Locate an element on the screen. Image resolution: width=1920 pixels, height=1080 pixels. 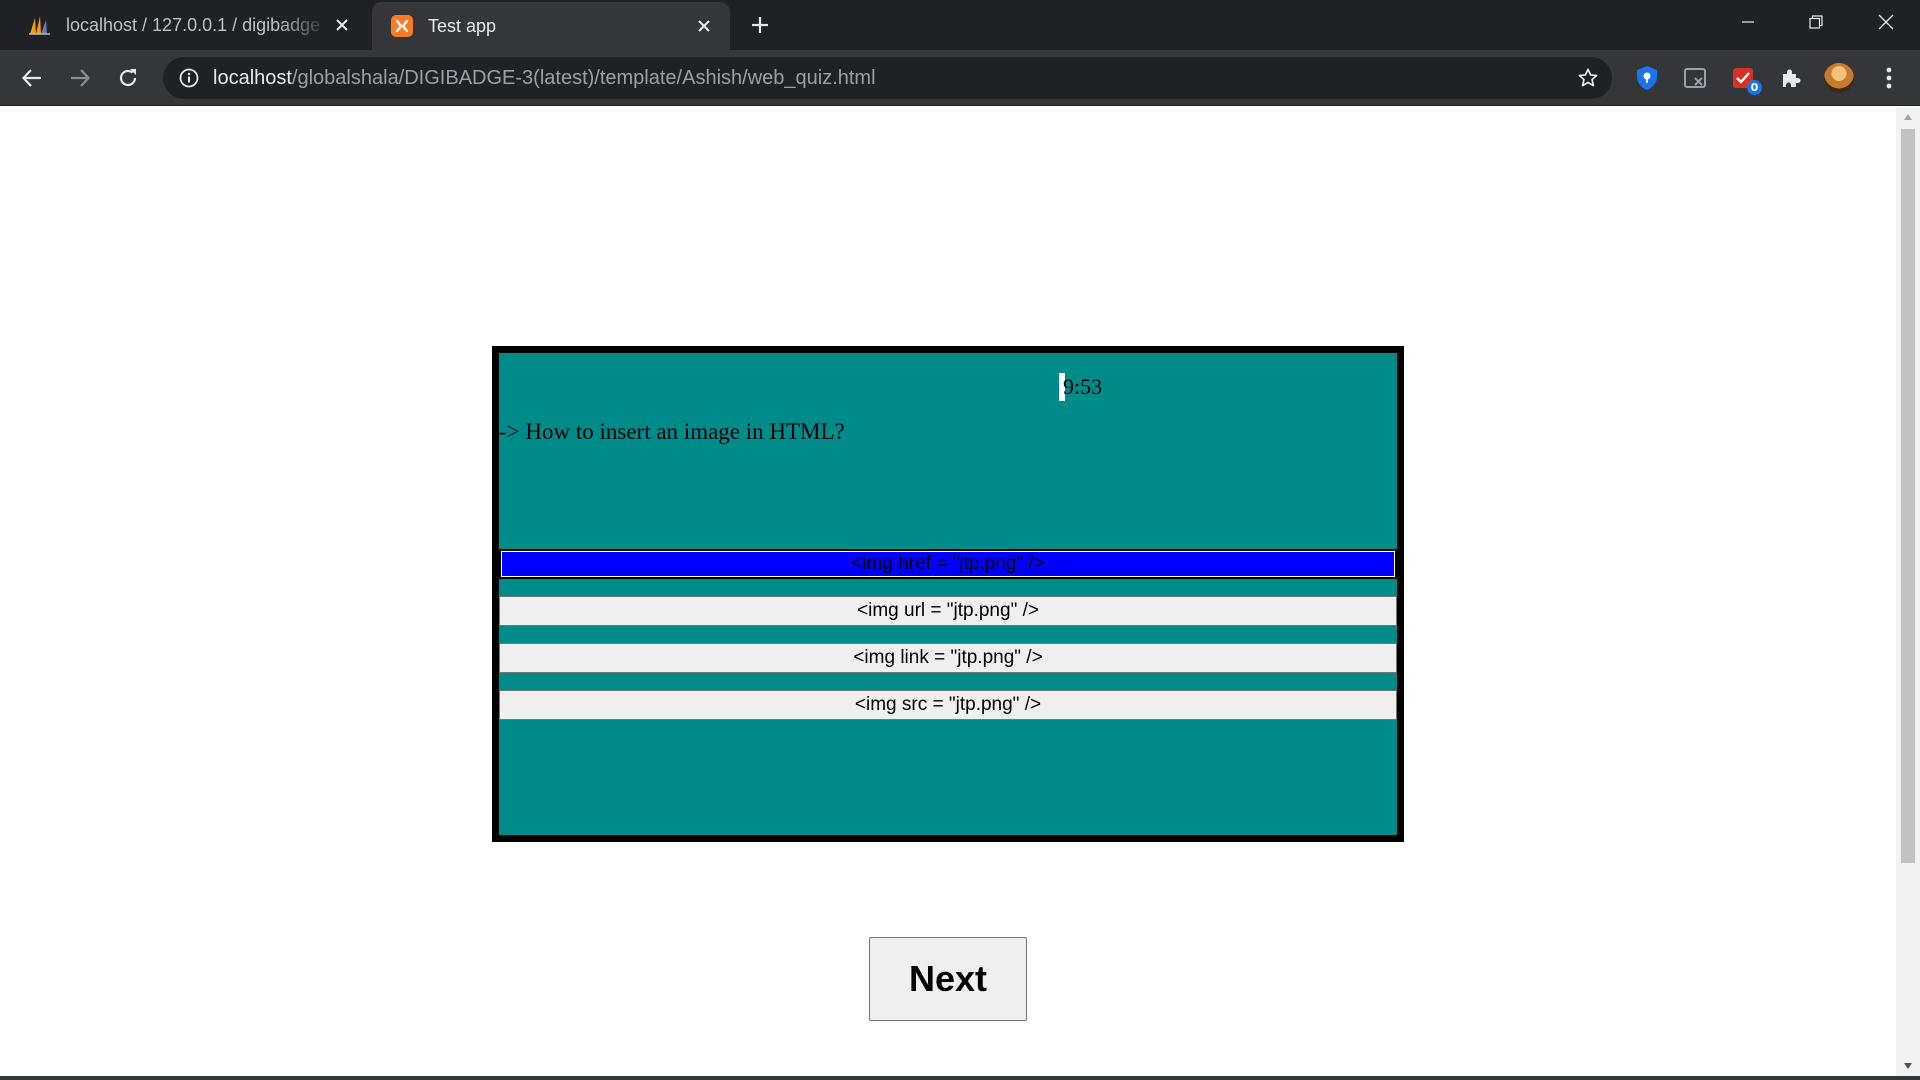
forward-arrow-icon is located at coordinates (80, 78).